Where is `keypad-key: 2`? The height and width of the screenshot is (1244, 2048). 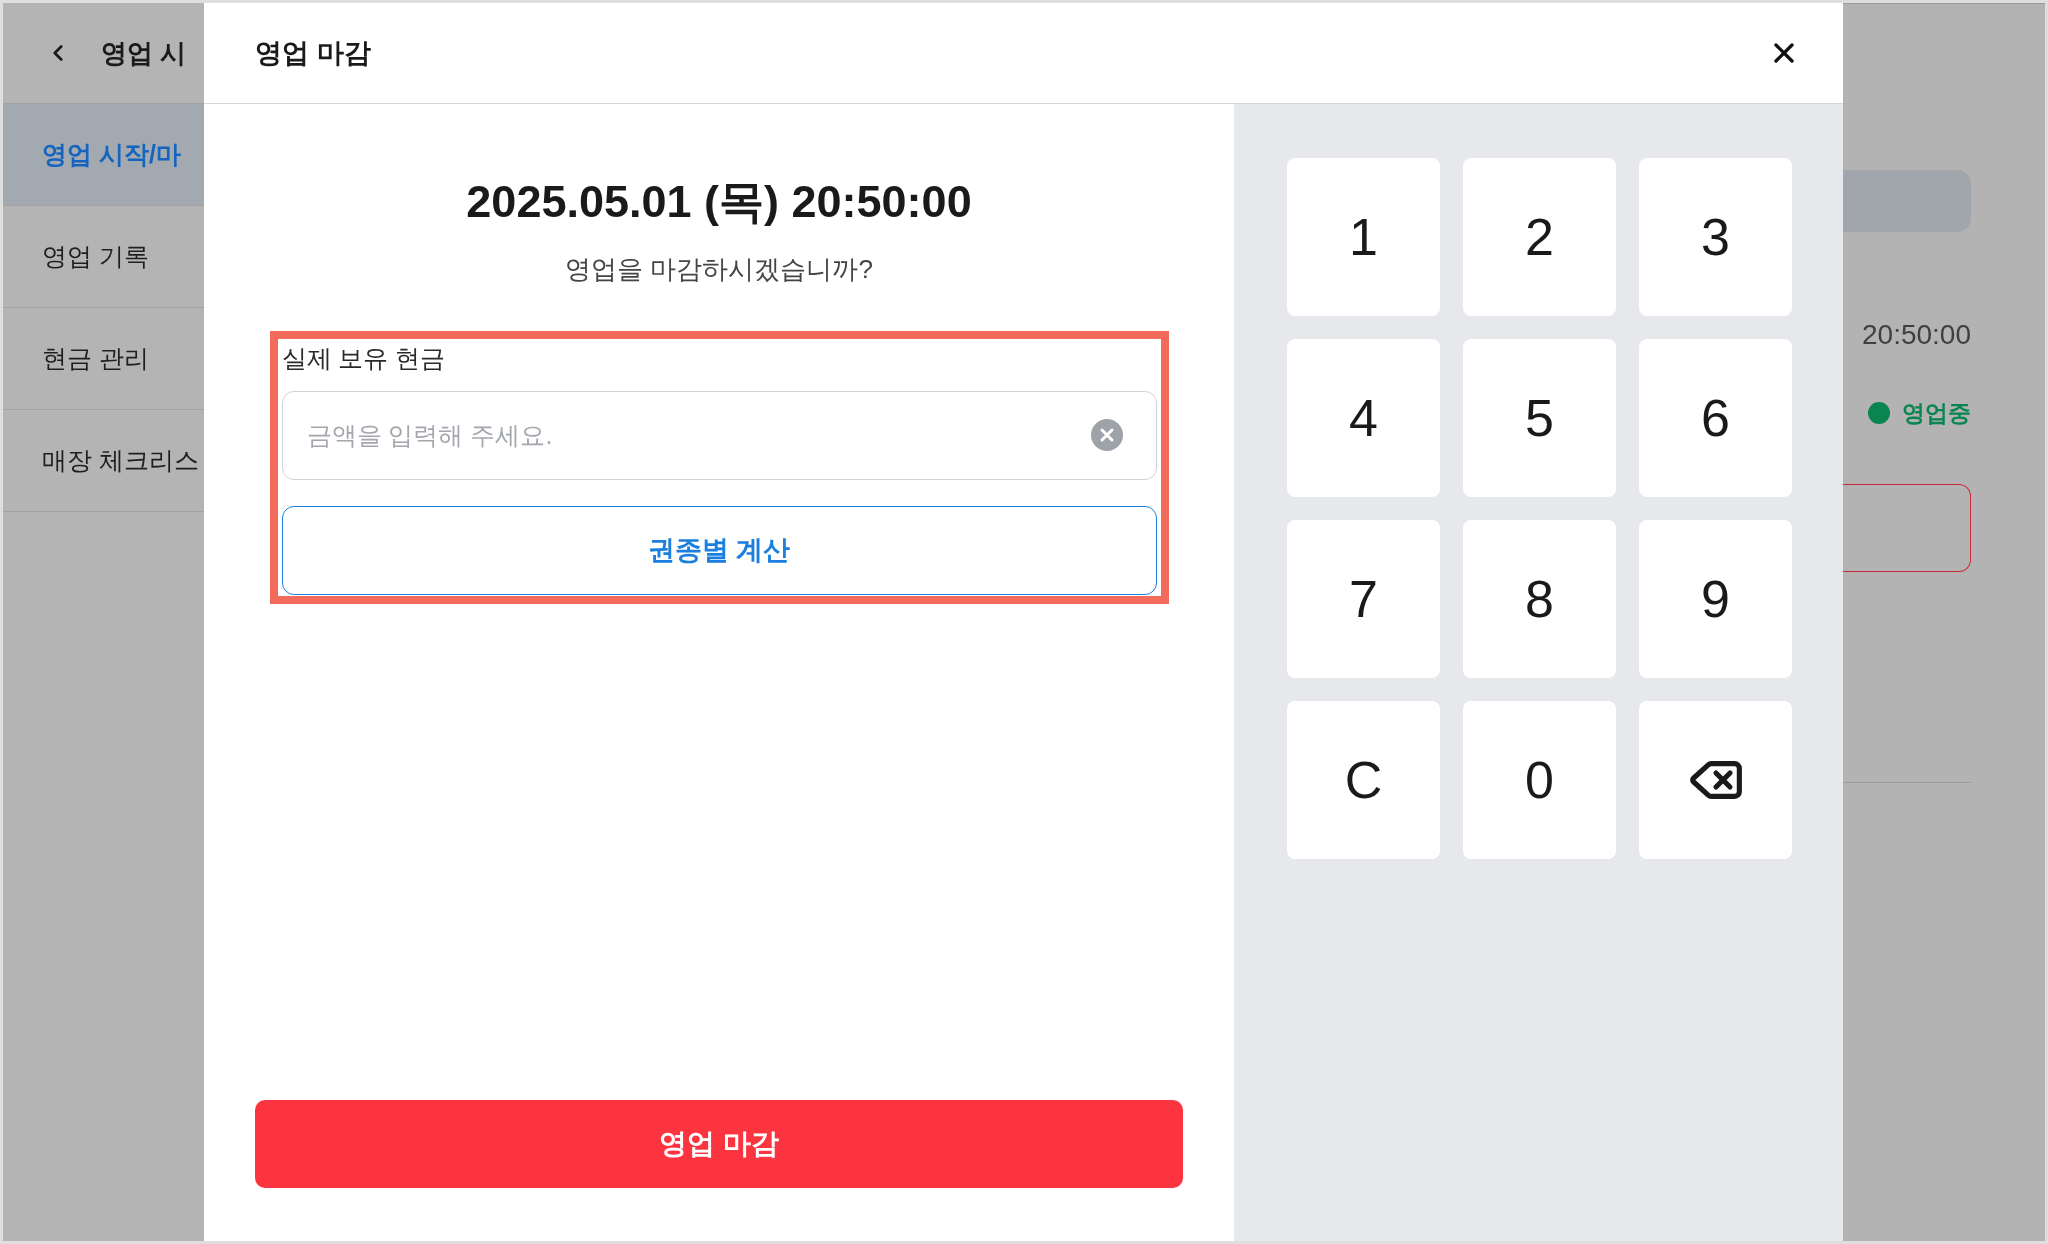
keypad-key: 2 is located at coordinates (1539, 237).